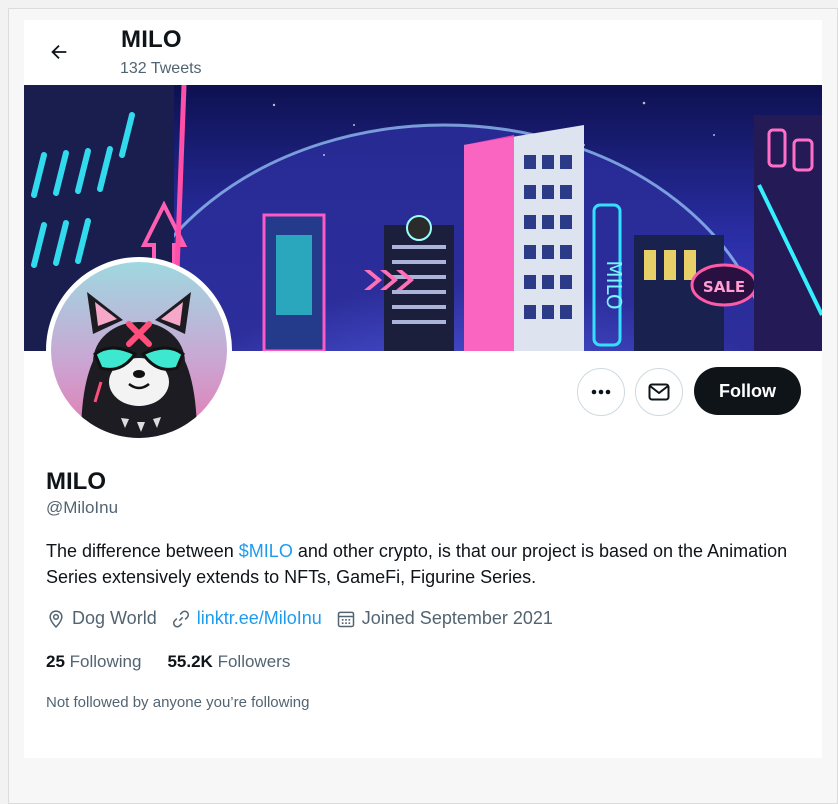 The image size is (838, 804). I want to click on joined-item: Joined September 2021, so click(444, 618).